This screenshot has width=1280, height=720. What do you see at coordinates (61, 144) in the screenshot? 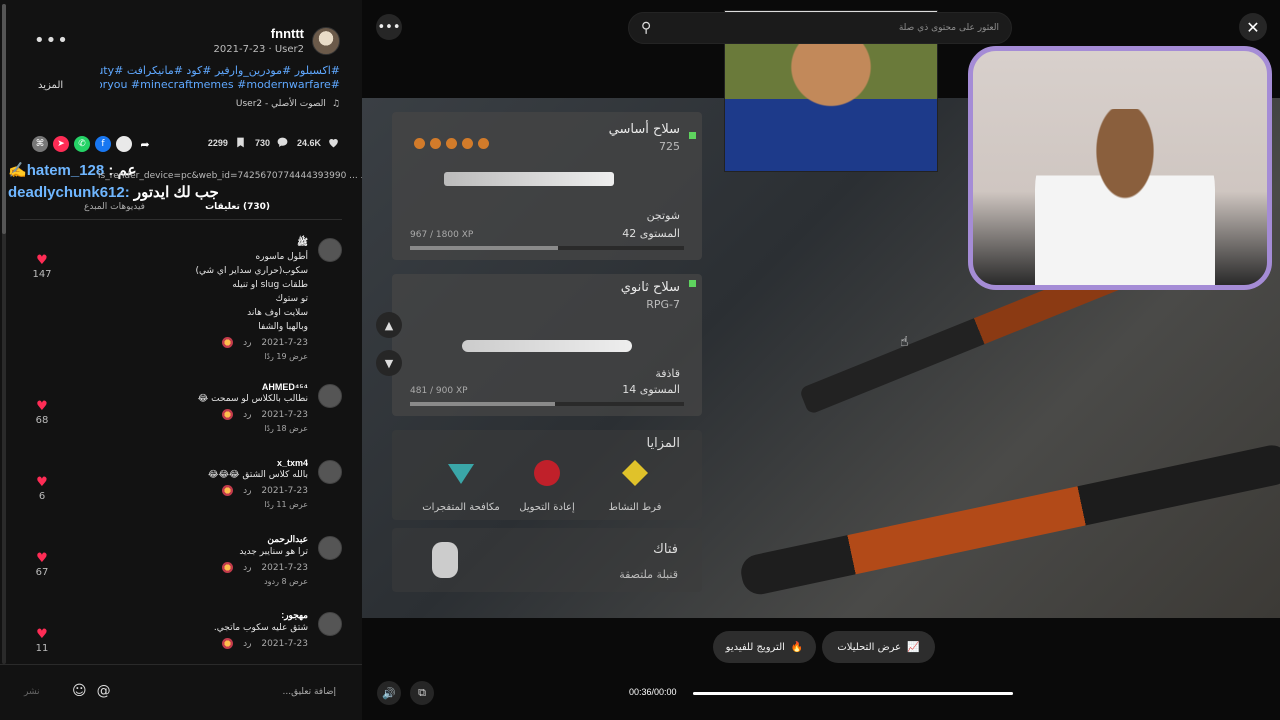
I see `send-red-icon: ➤` at bounding box center [61, 144].